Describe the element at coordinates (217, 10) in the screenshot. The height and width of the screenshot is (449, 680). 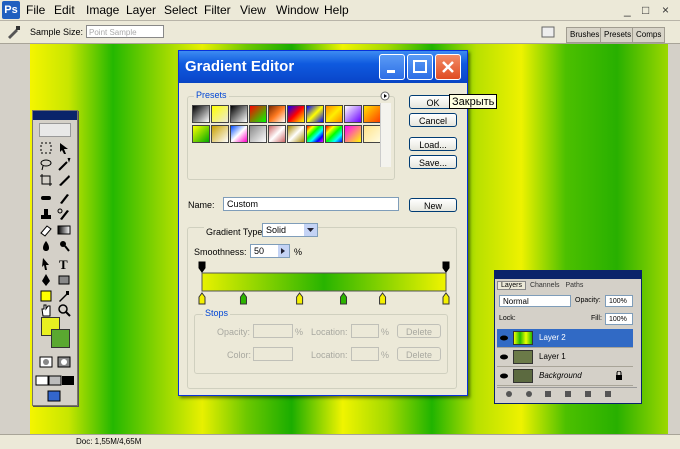
I see `menu-filter: Filter` at that location.